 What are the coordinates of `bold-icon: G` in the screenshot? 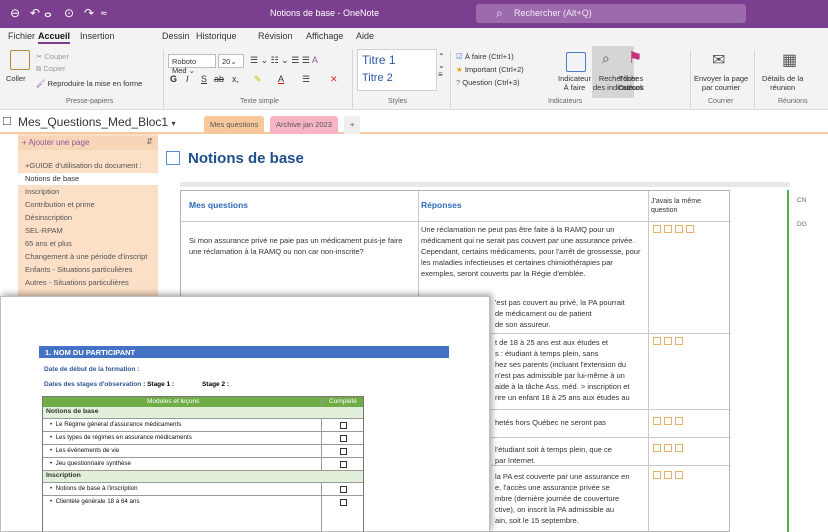 It's located at (173, 79).